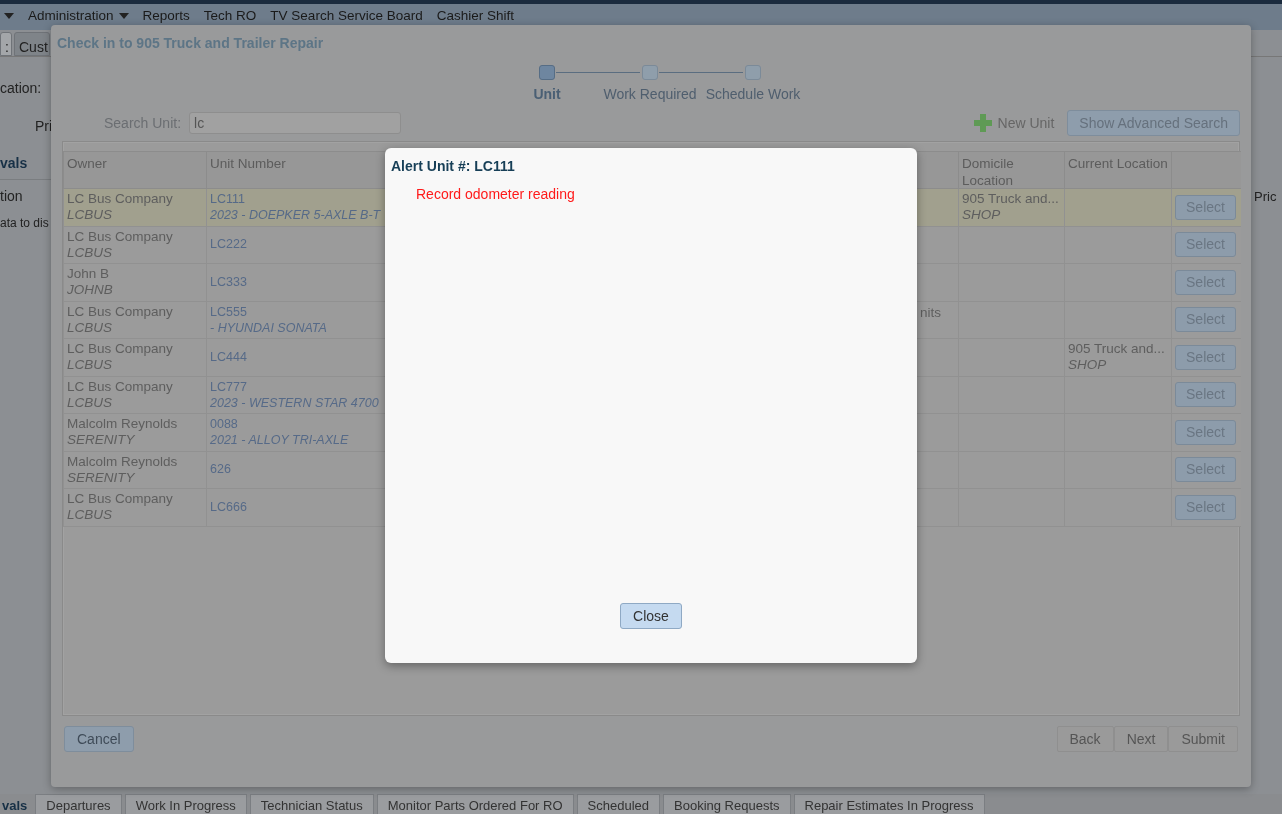 This screenshot has width=1282, height=814. What do you see at coordinates (1265, 197) in the screenshot?
I see `price-label: Pric` at bounding box center [1265, 197].